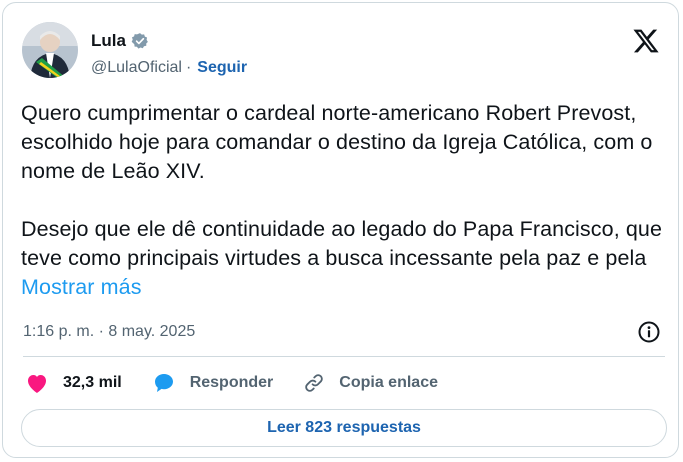  What do you see at coordinates (344, 428) in the screenshot?
I see `read-replies-button: Leer 823 respuestas` at bounding box center [344, 428].